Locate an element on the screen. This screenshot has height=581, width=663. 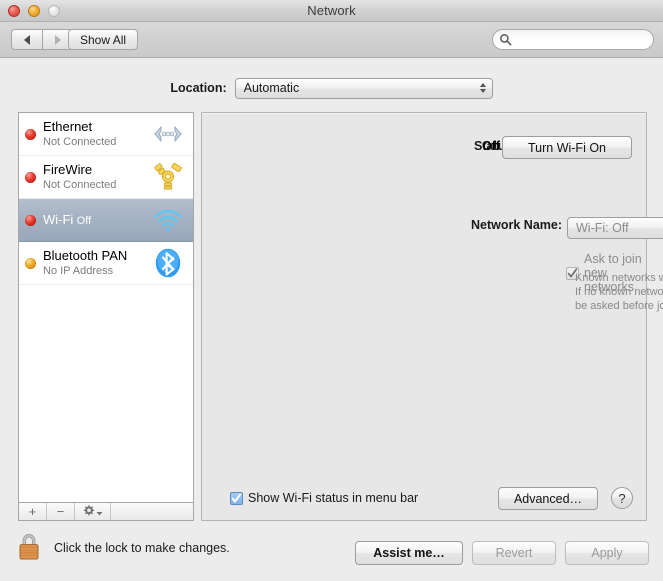
services-list-toolbar: + − is located at coordinates (106, 511).